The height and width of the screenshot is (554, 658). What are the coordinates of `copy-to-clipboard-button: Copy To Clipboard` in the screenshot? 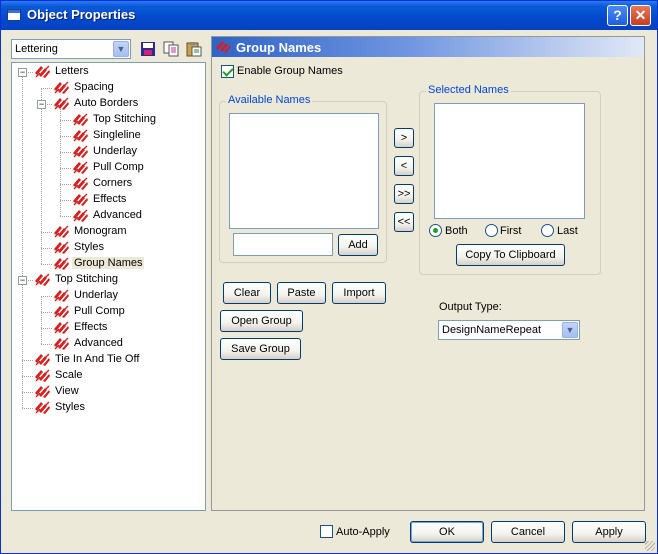 It's located at (510, 255).